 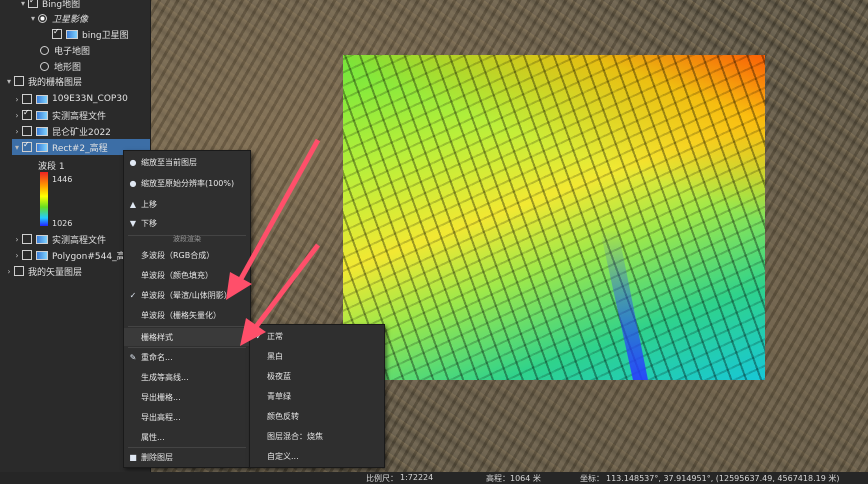 What do you see at coordinates (416, 477) in the screenshot?
I see `scale-value: 1:72224` at bounding box center [416, 477].